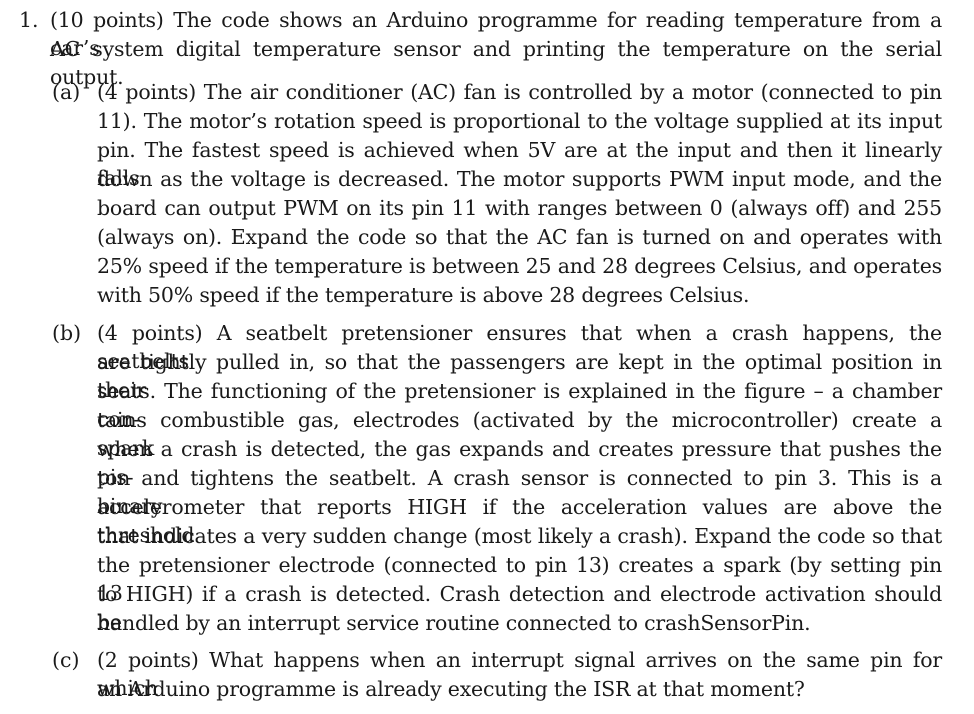  I want to click on part-c-label: (c), so click(66, 660).